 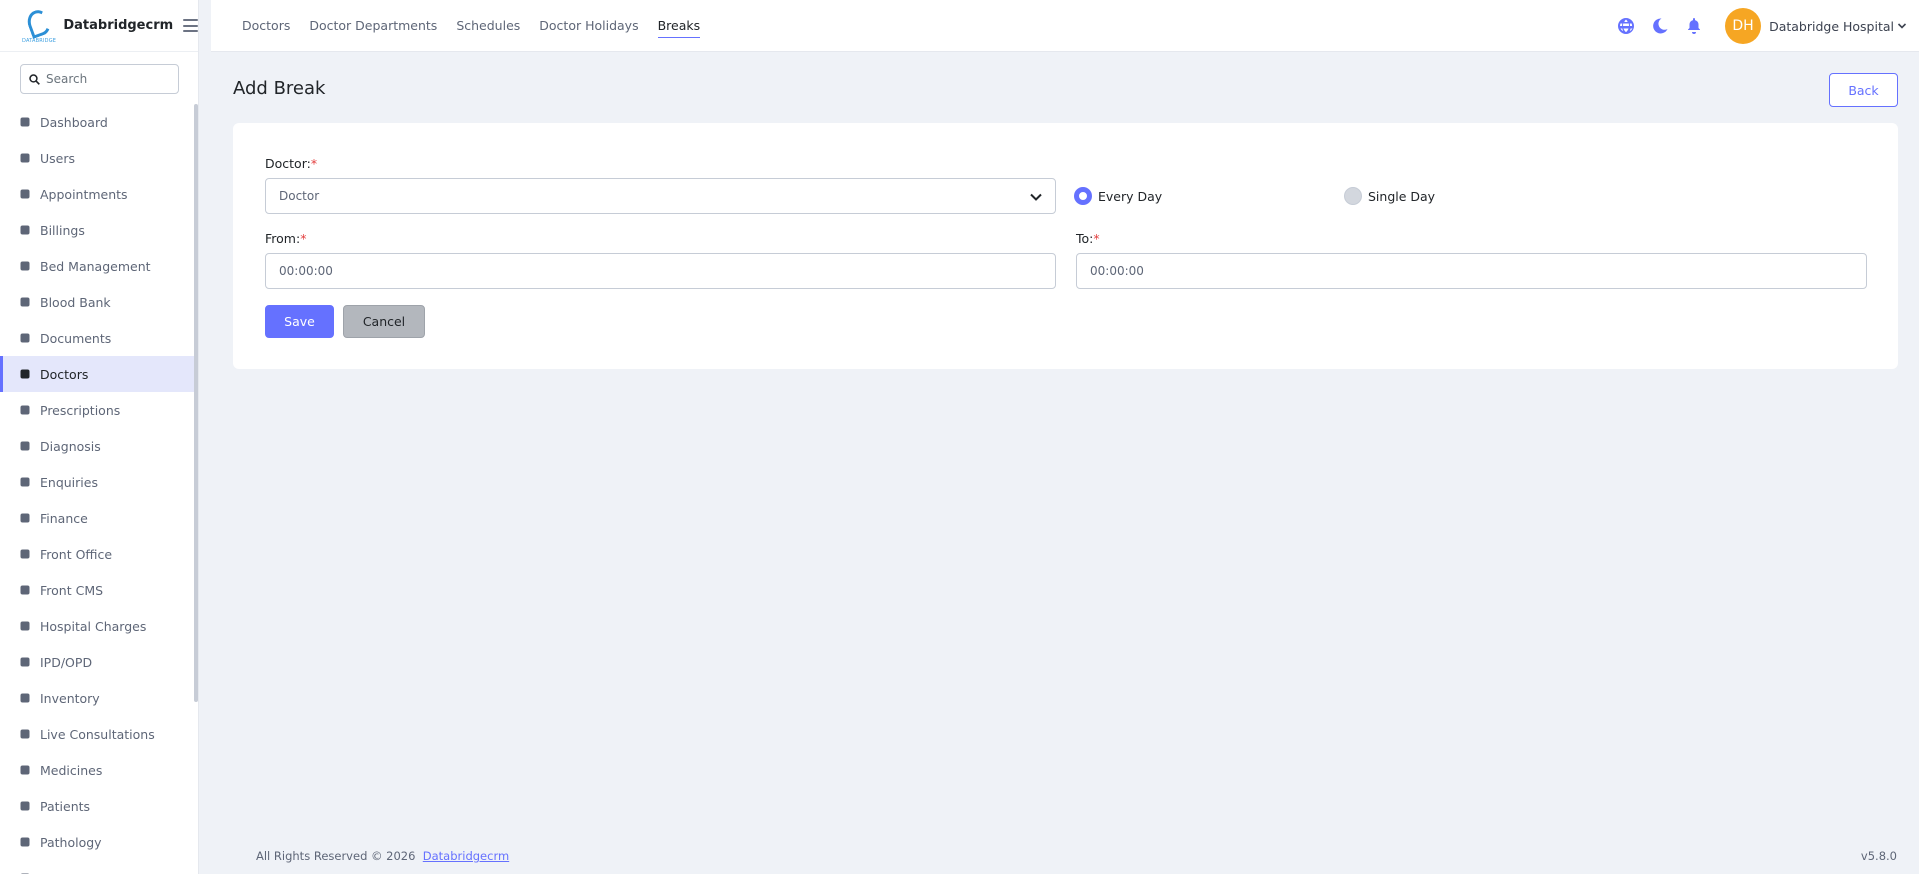 I want to click on sidebar-item-medicines: Medicines, so click(x=99, y=770).